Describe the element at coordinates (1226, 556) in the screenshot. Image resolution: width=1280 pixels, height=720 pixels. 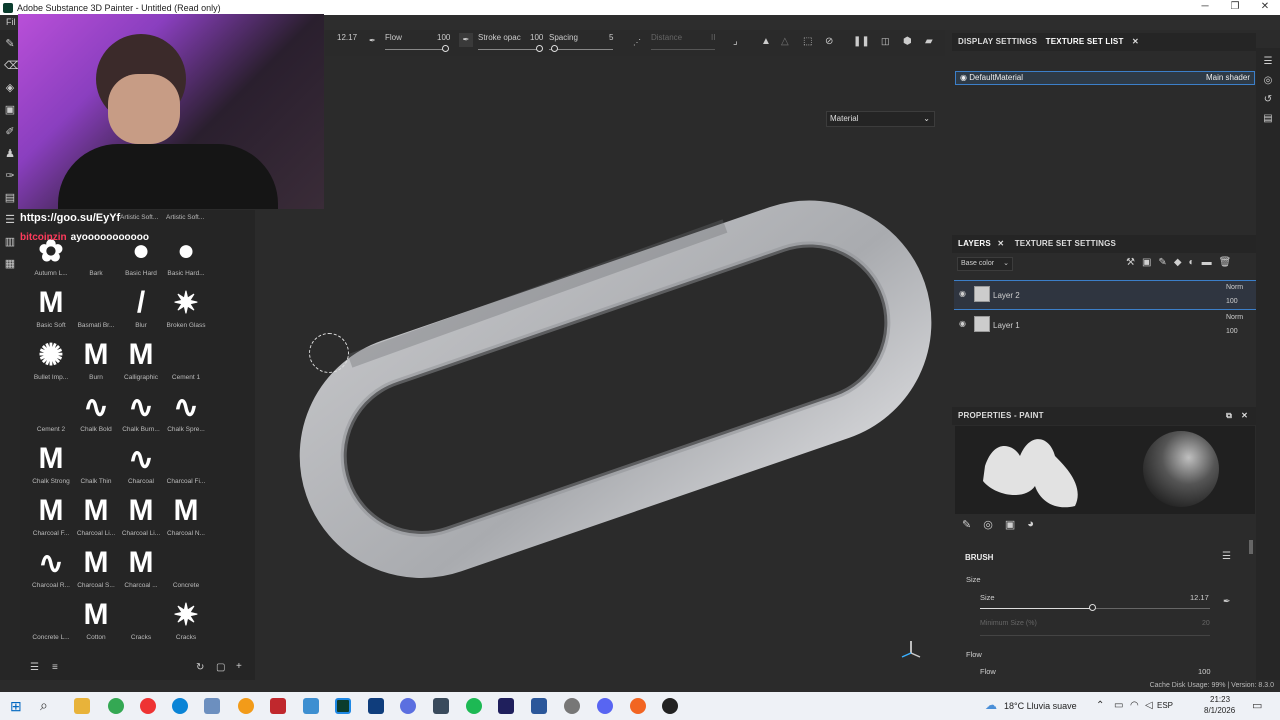
I see `preset-menu-icon: ☰` at that location.